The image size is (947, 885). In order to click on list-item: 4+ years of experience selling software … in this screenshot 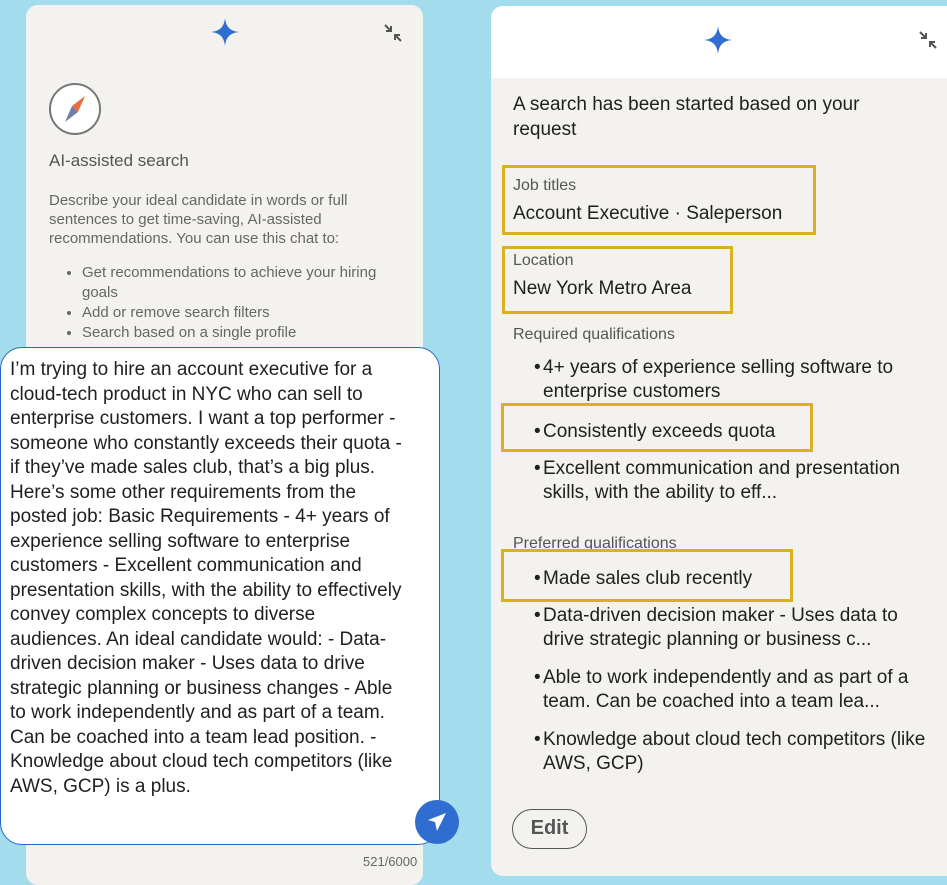, I will do `click(736, 380)`.